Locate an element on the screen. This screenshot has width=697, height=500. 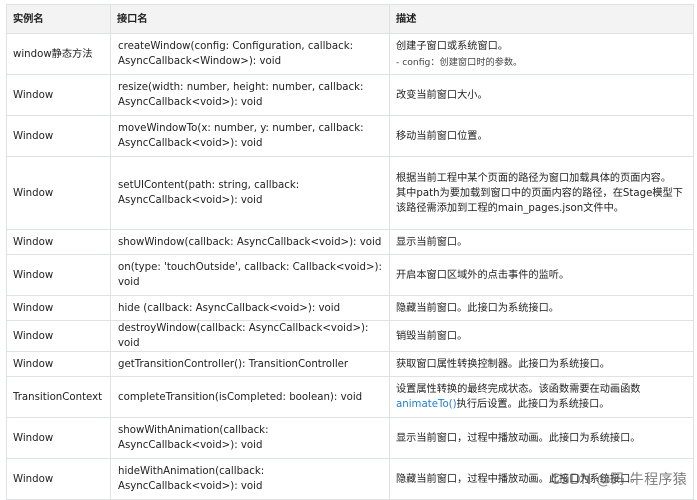
instance-cell: window静态方法 is located at coordinates (58, 54).